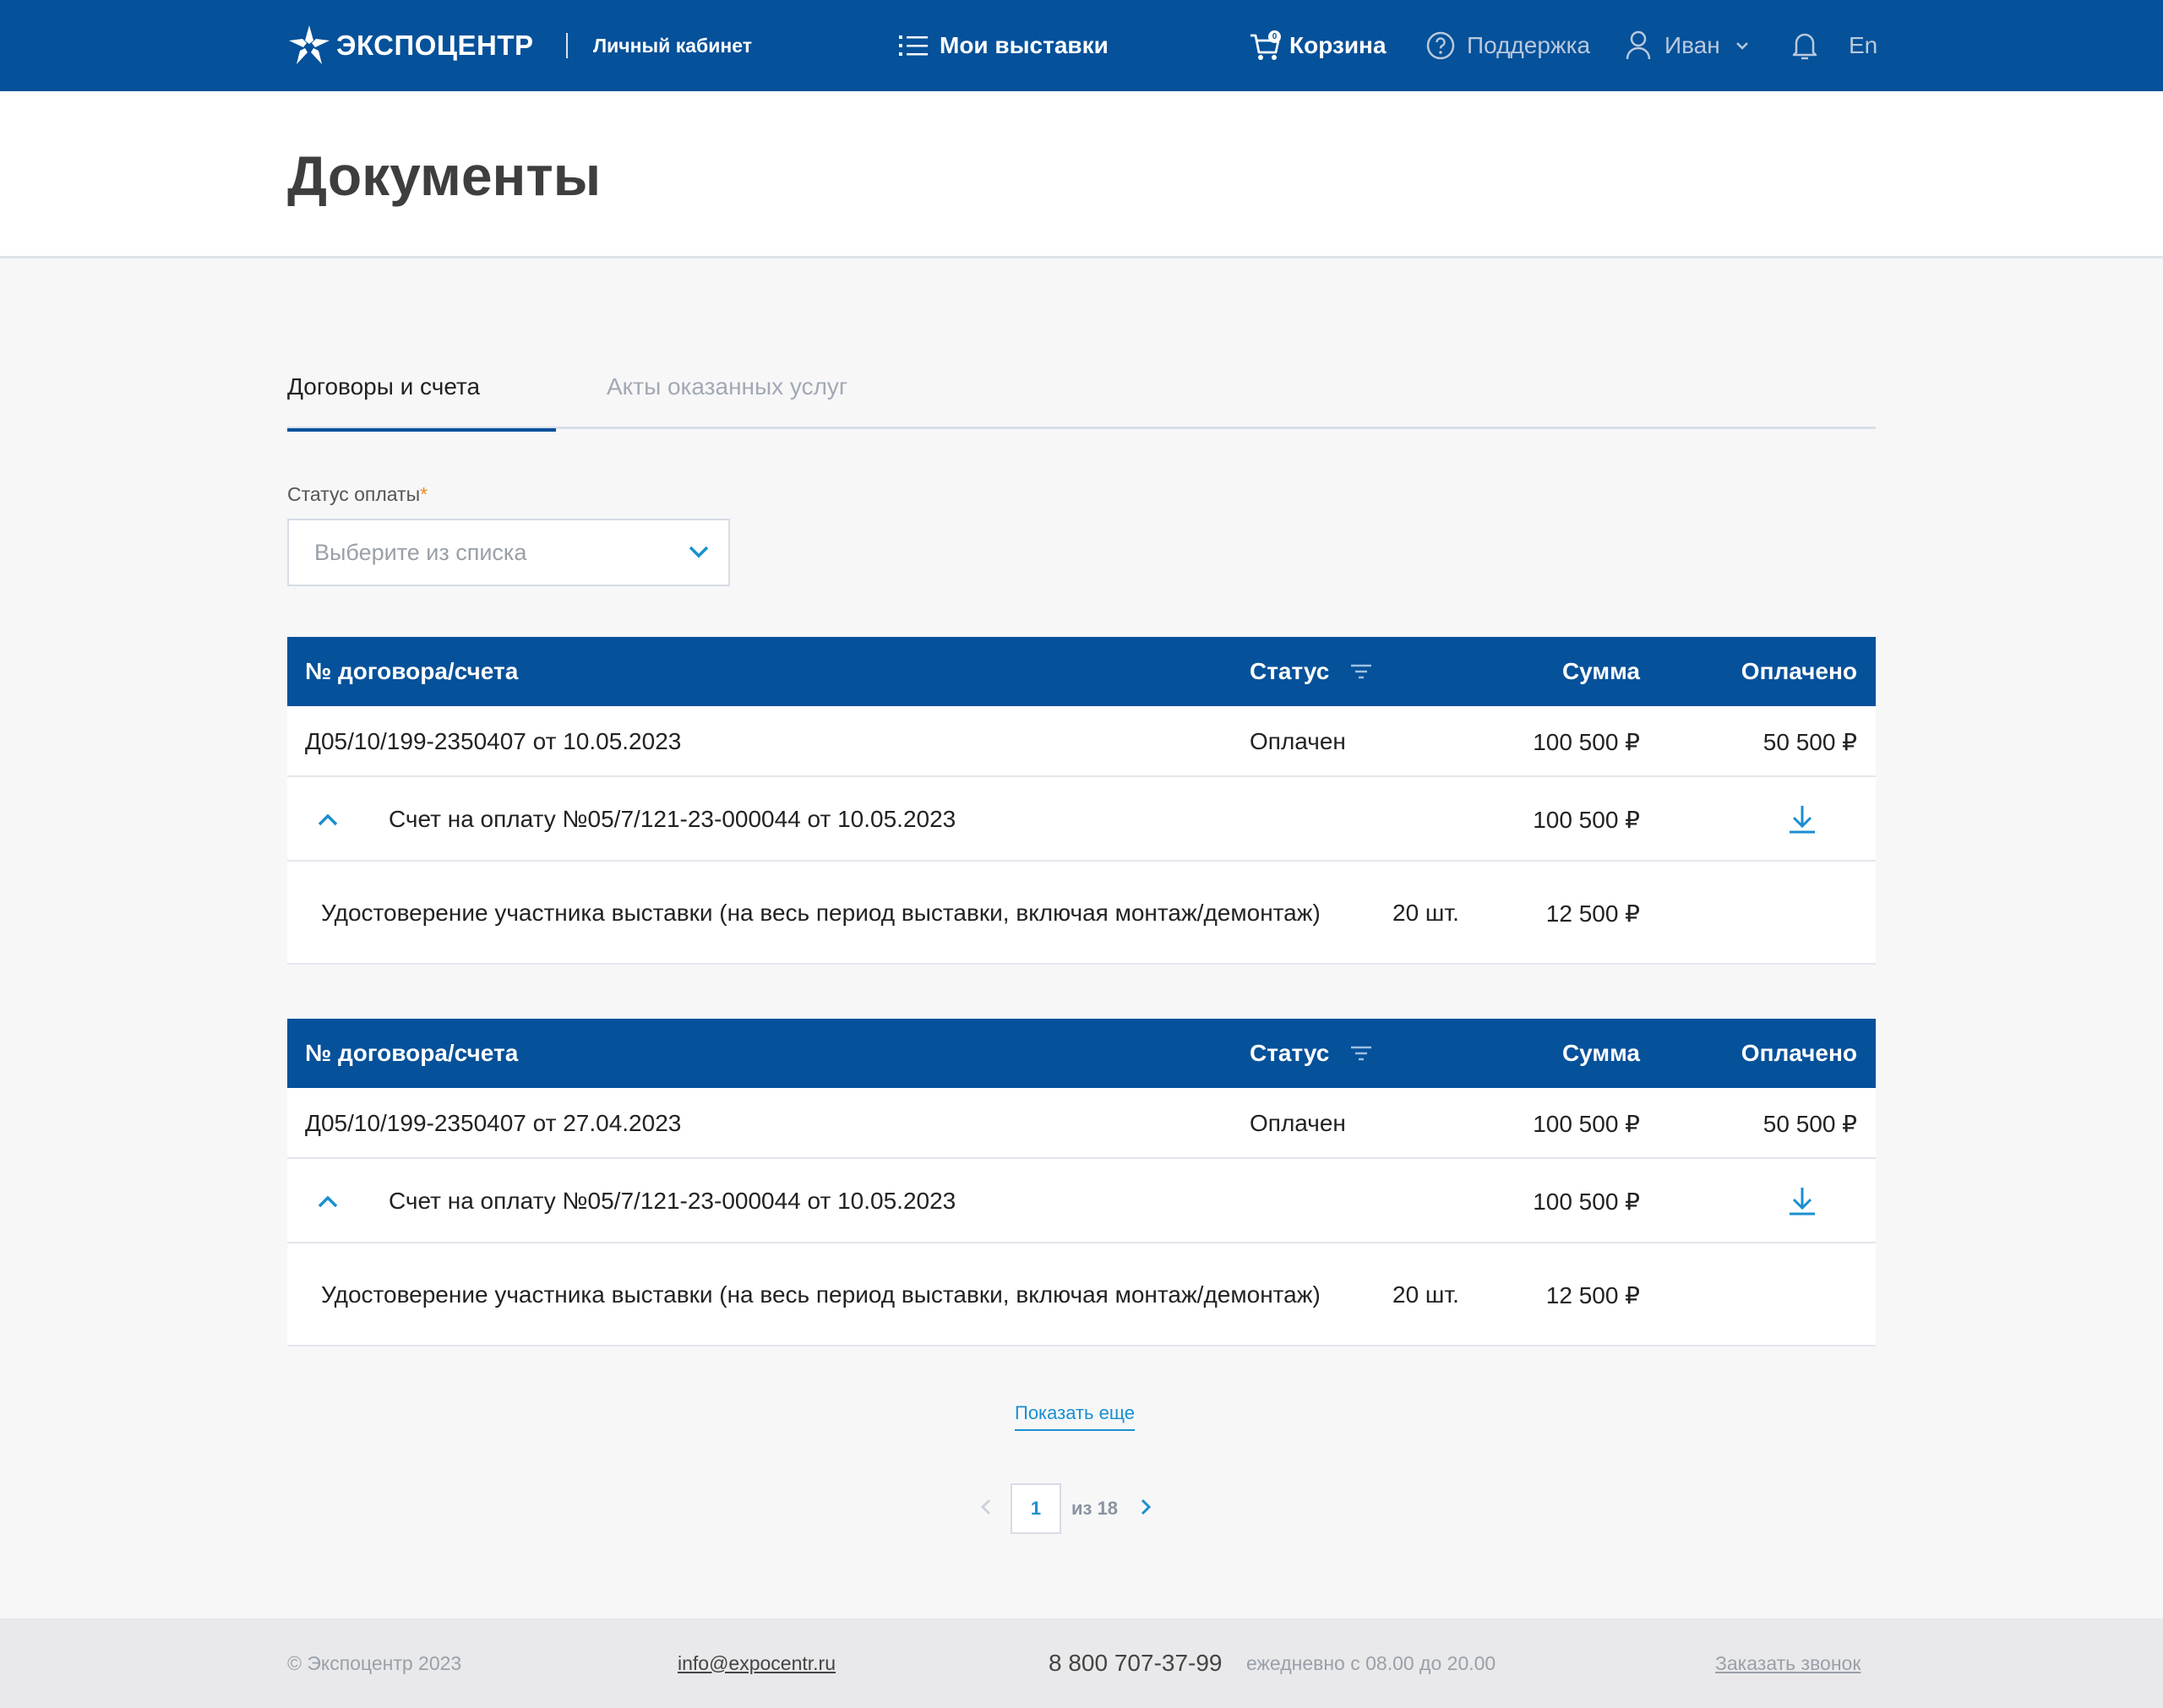  I want to click on logo: ЭКСПОЦЕНТР, so click(410, 46).